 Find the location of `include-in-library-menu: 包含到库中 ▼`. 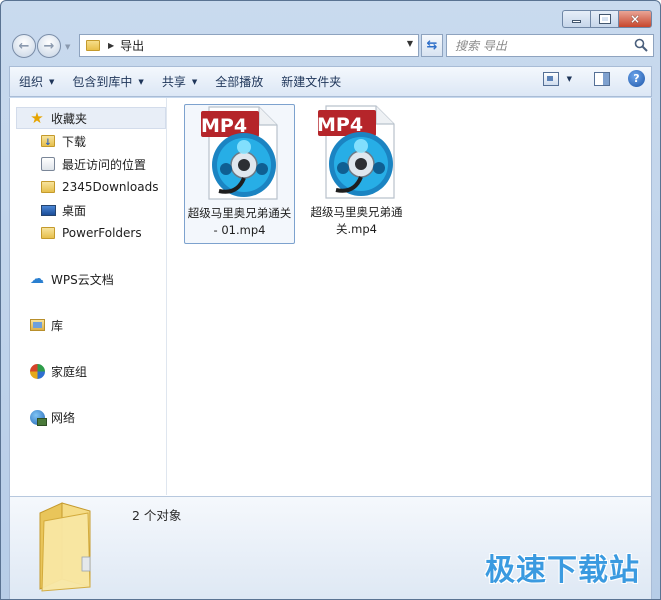

include-in-library-menu: 包含到库中 ▼ is located at coordinates (107, 82).